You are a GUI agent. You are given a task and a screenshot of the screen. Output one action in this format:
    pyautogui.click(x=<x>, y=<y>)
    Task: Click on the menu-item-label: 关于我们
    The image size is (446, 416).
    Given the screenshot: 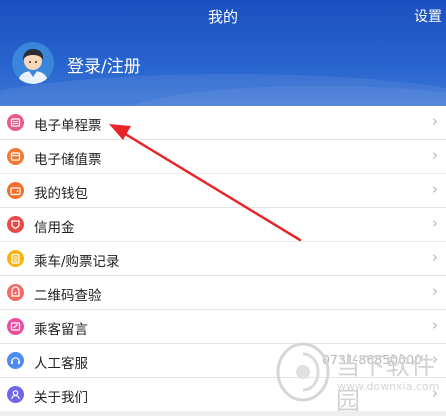 What is the action you would take?
    pyautogui.click(x=61, y=398)
    